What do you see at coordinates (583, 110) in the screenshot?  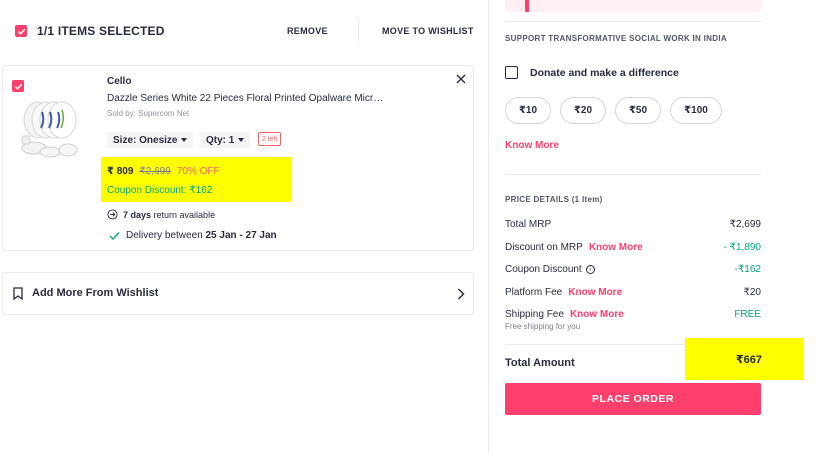 I see `donation-amount-20: ₹20` at bounding box center [583, 110].